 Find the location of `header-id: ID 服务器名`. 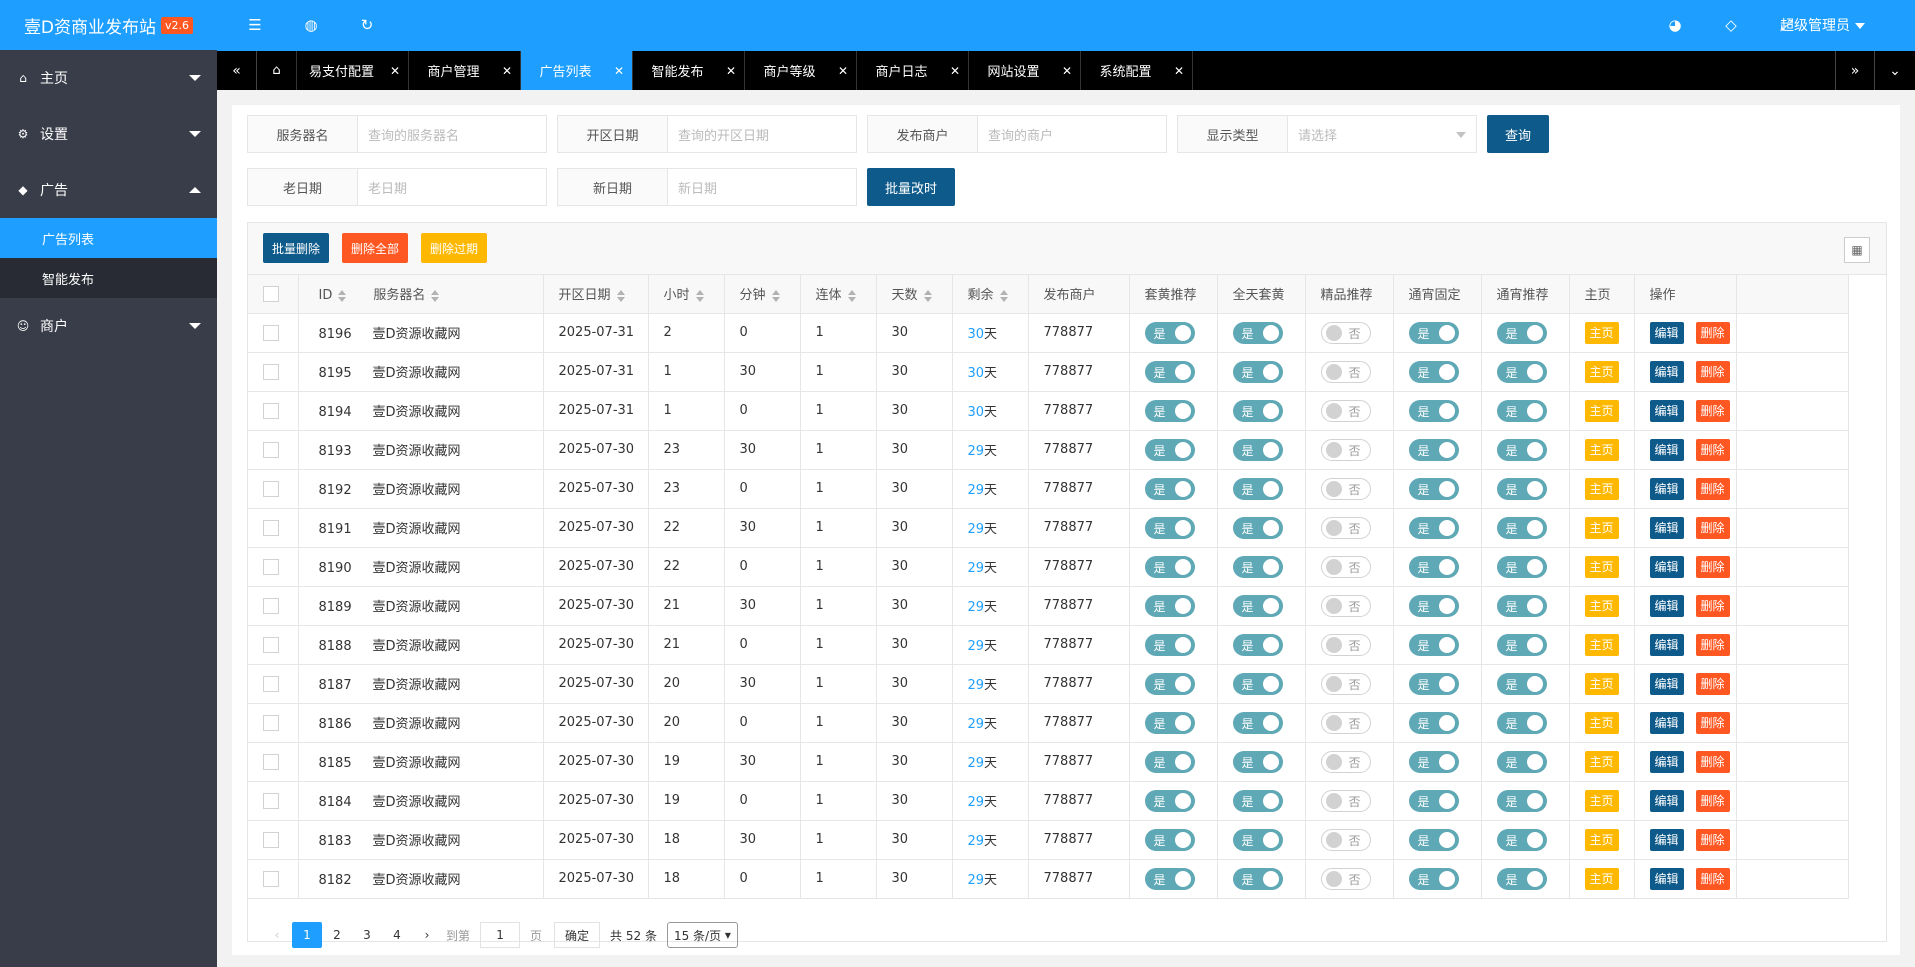

header-id: ID 服务器名 is located at coordinates (421, 294).